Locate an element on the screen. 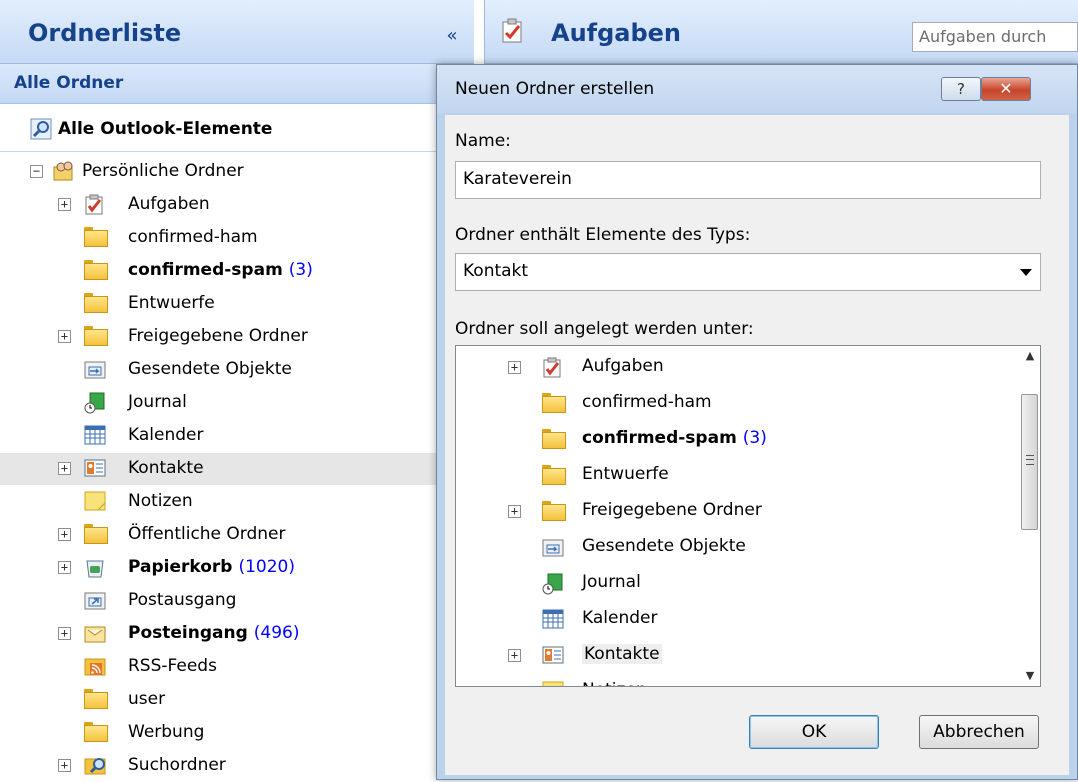 This screenshot has width=1078, height=782. cancel-button: Abbrechen is located at coordinates (979, 732).